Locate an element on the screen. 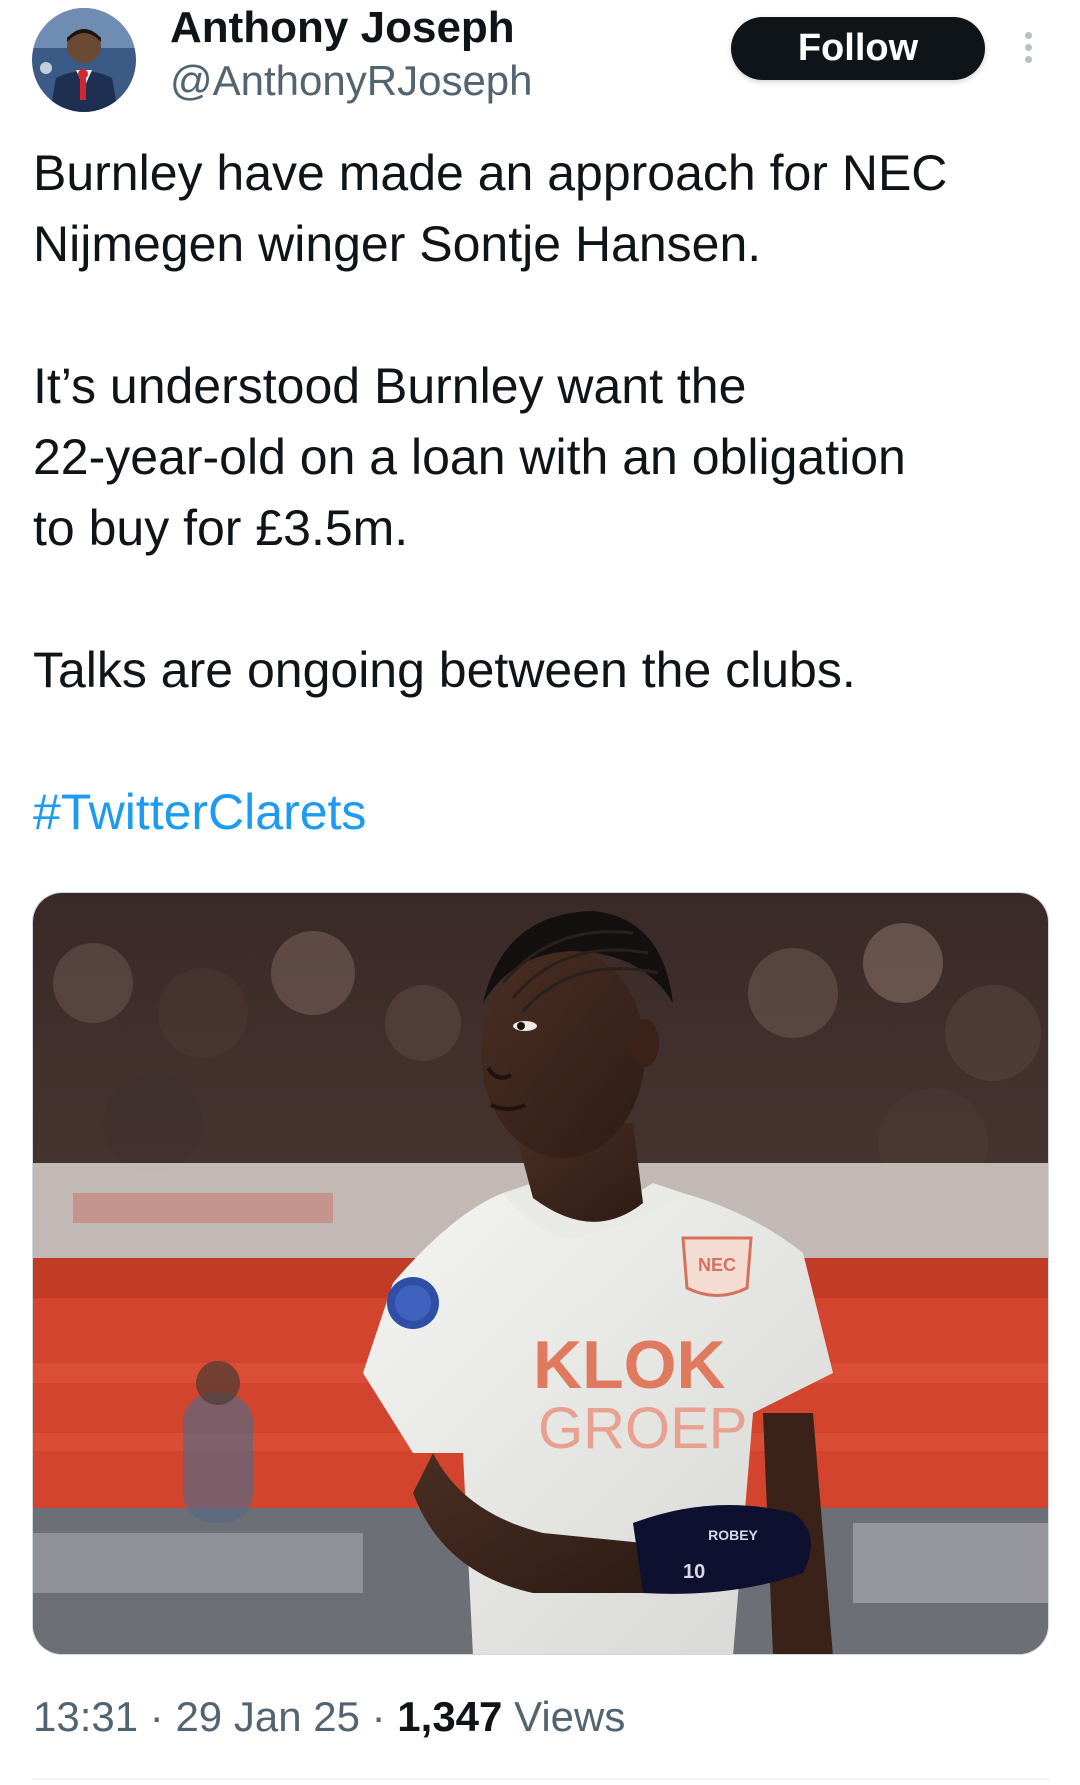  author-avatar is located at coordinates (84, 60).